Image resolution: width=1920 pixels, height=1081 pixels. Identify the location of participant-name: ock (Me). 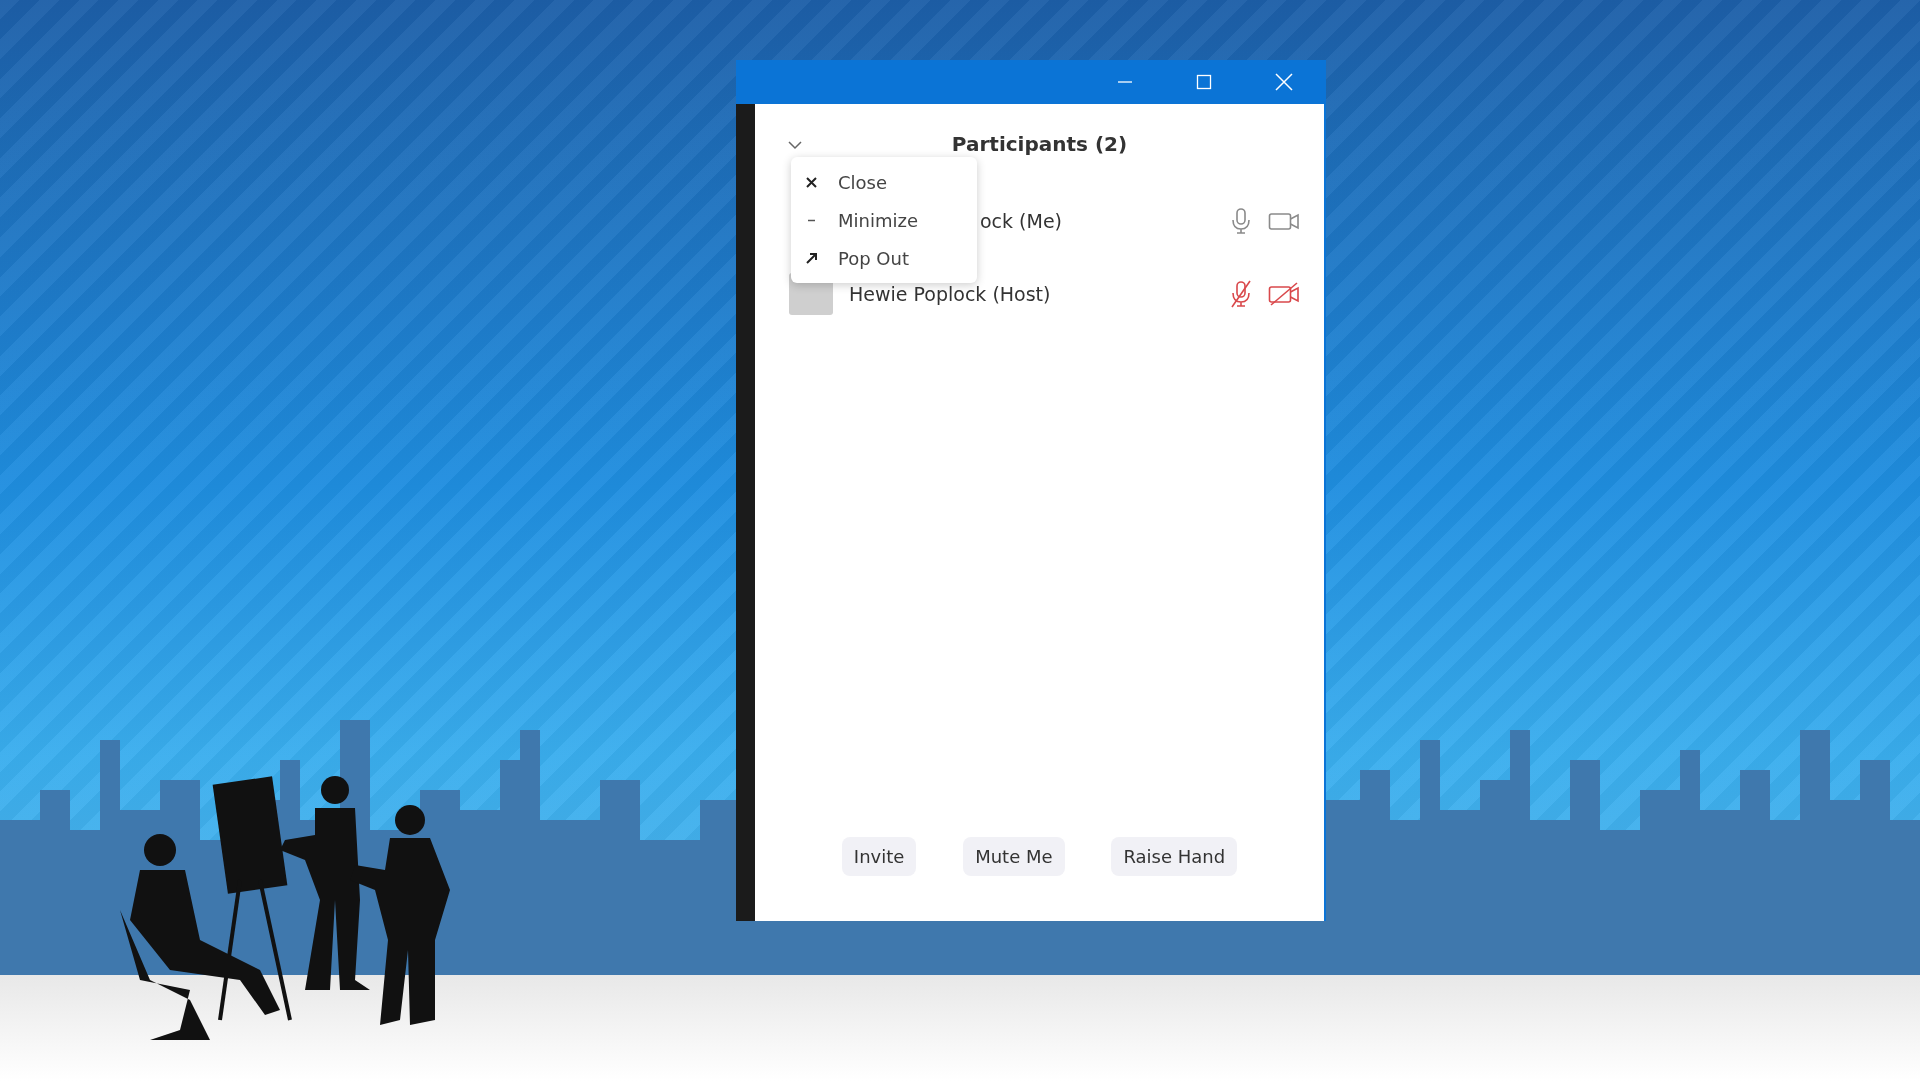
(1022, 220).